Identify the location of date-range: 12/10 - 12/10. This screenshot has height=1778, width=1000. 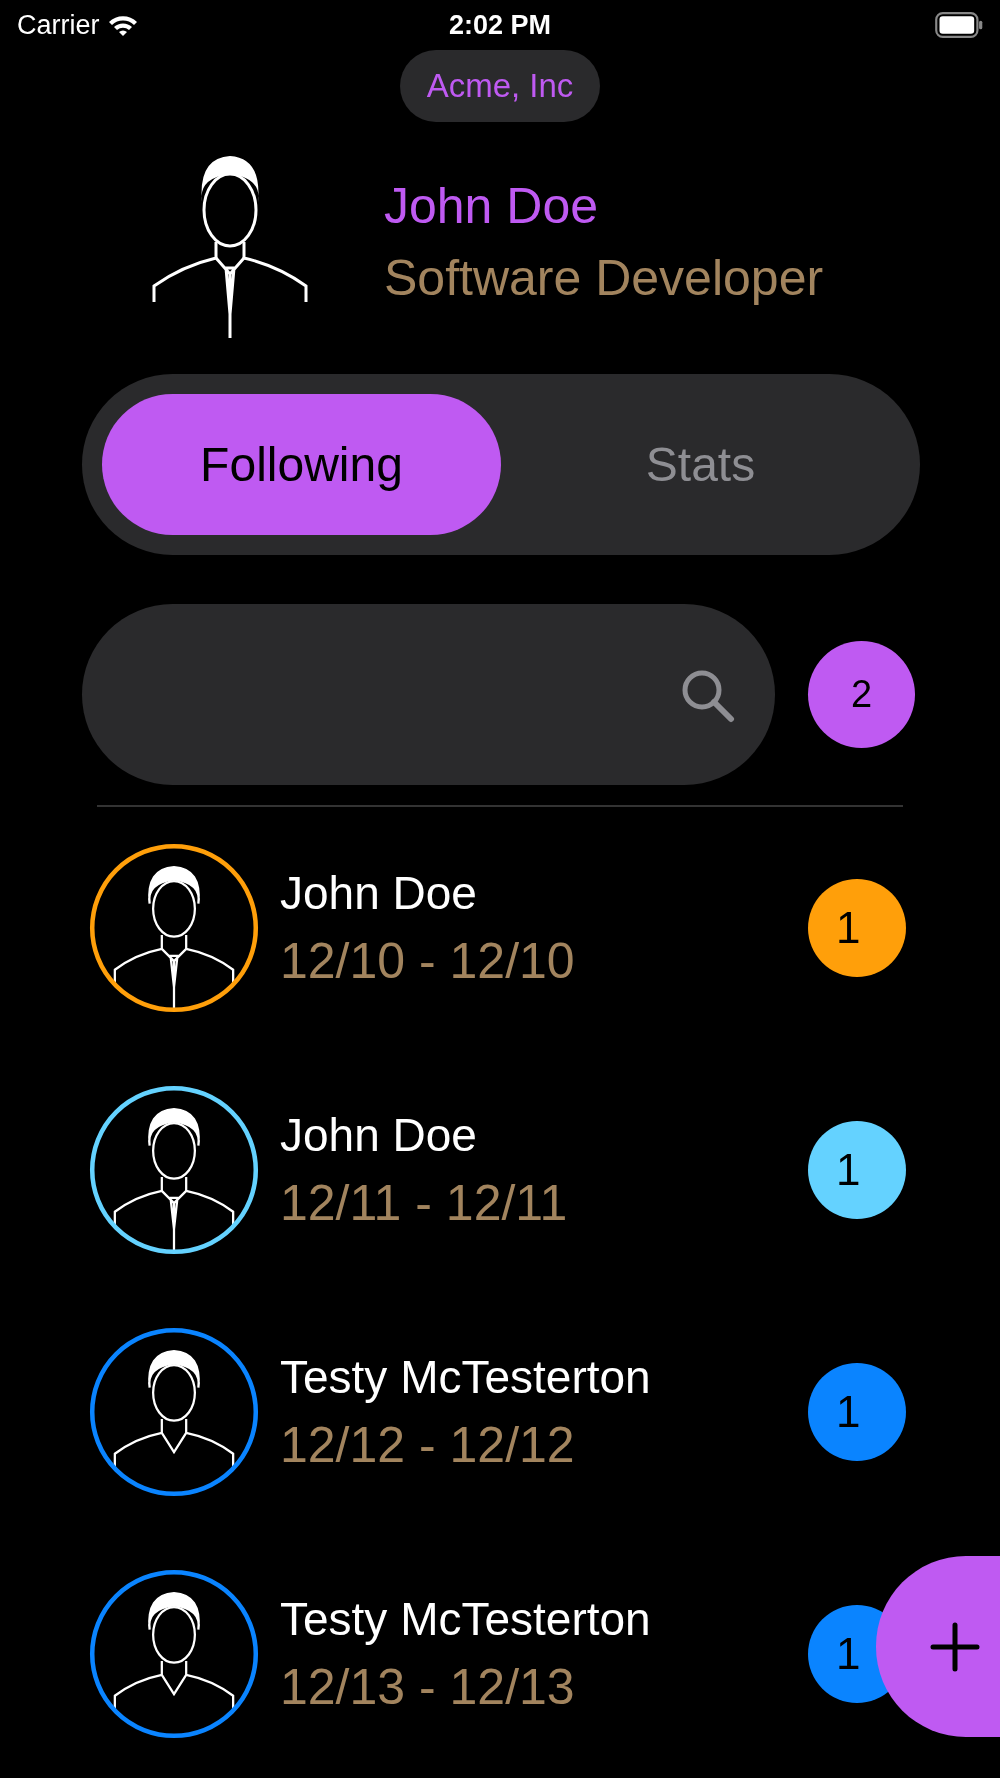
(428, 961).